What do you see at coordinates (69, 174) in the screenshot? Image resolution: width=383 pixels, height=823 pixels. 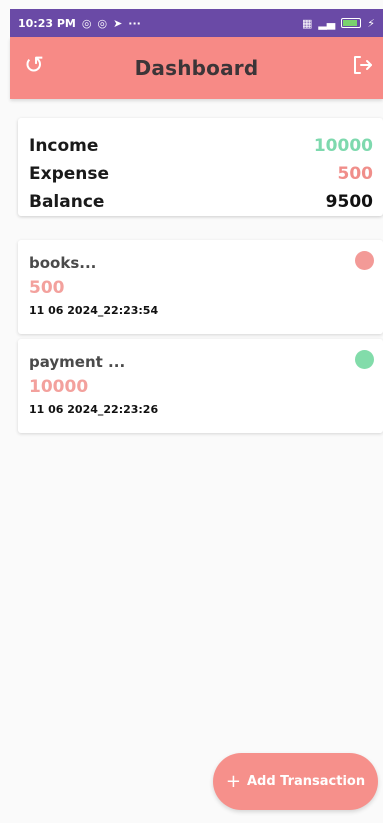 I see `expense-label: Expense` at bounding box center [69, 174].